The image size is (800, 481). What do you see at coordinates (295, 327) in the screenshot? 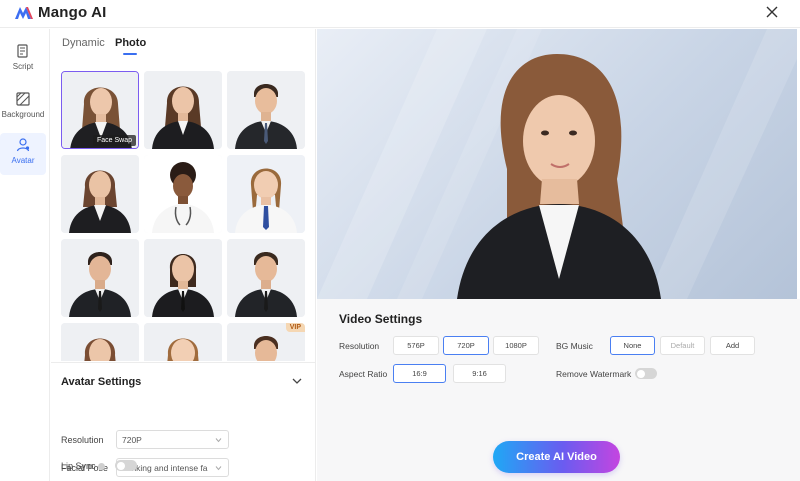
I see `vip-badge: VIP` at bounding box center [295, 327].